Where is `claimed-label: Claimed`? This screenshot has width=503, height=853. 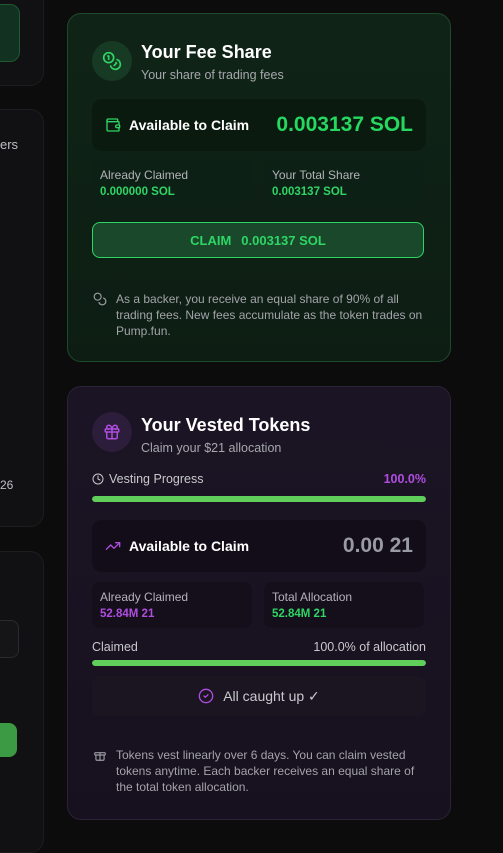
claimed-label: Claimed is located at coordinates (115, 647).